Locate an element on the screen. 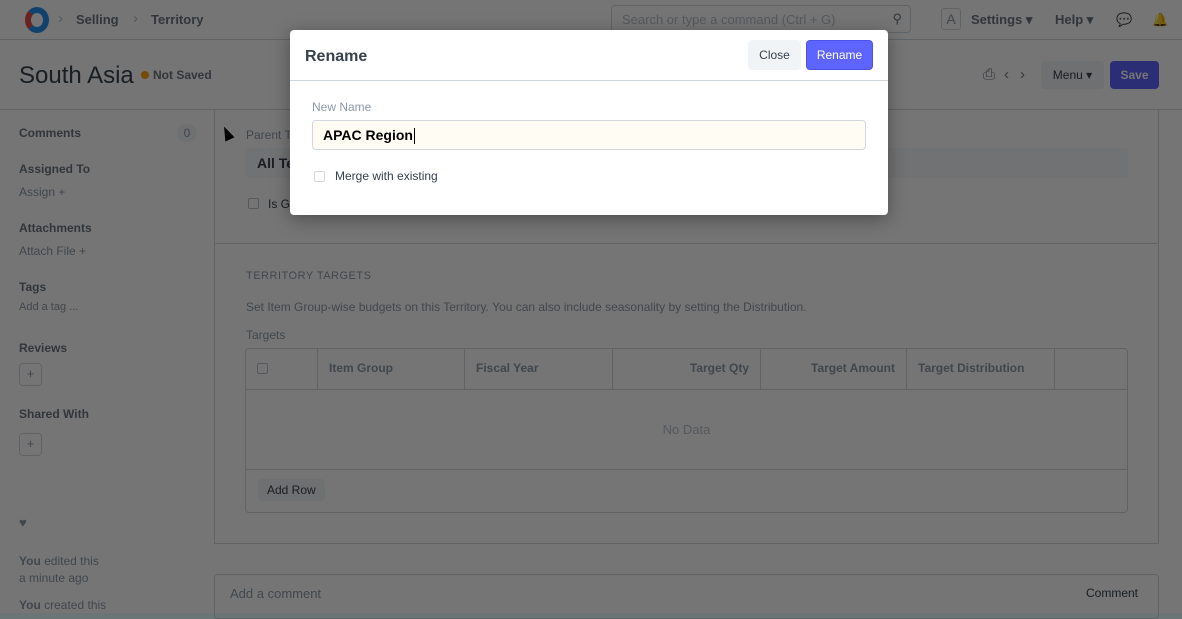 Image resolution: width=1182 pixels, height=619 pixels. comment-input: Add a comment is located at coordinates (275, 593).